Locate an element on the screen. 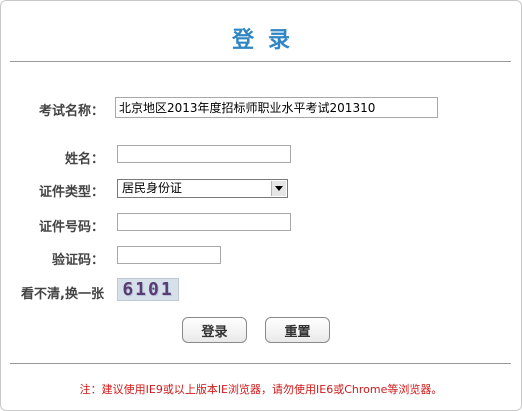  name-label: 姓名： is located at coordinates (84, 159).